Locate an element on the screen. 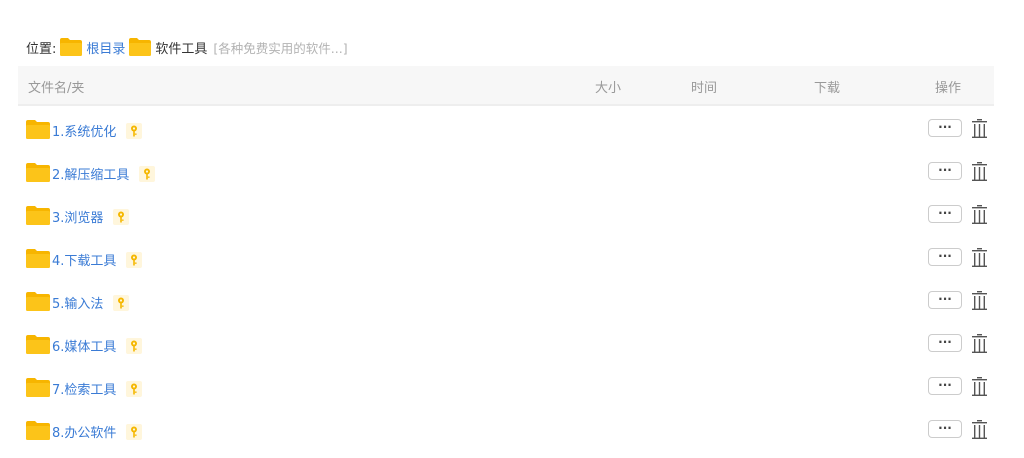  table-row: 5.输入法 ··· is located at coordinates (512, 301).